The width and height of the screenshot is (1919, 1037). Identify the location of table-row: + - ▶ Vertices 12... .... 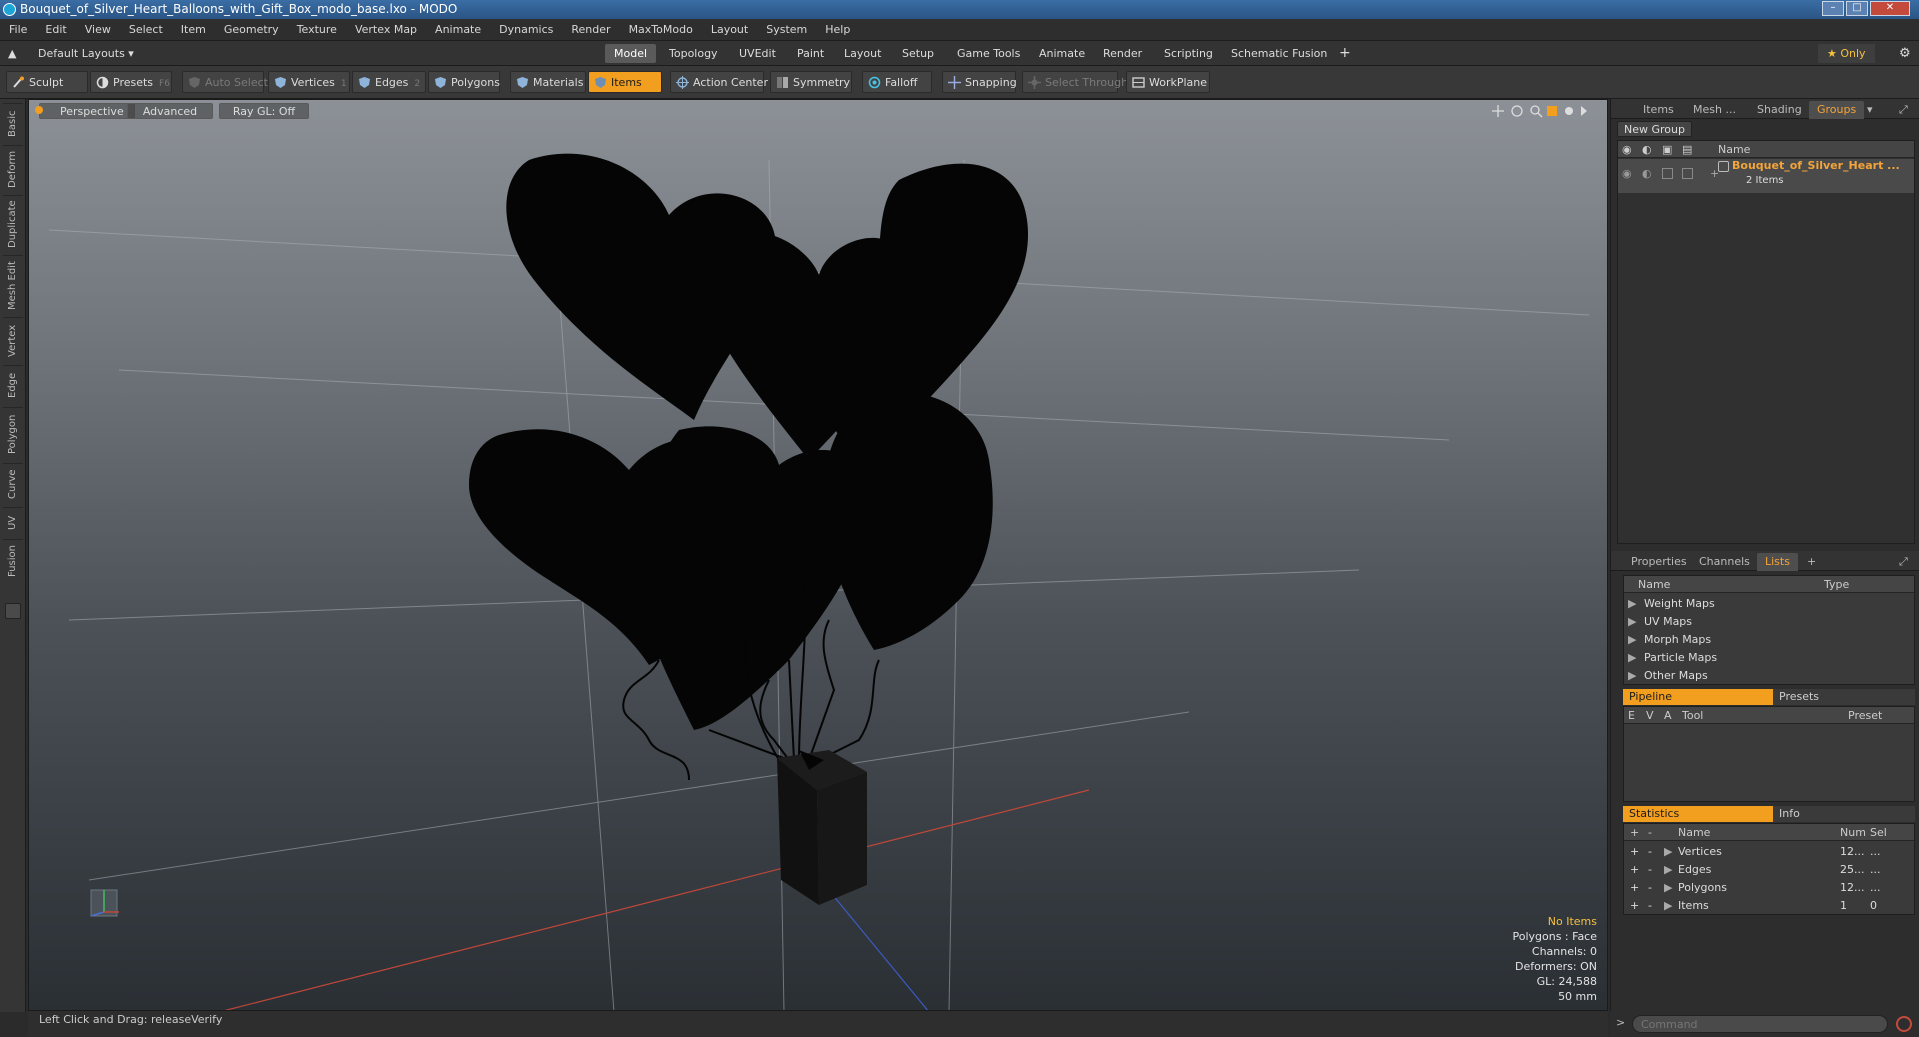
(1769, 852).